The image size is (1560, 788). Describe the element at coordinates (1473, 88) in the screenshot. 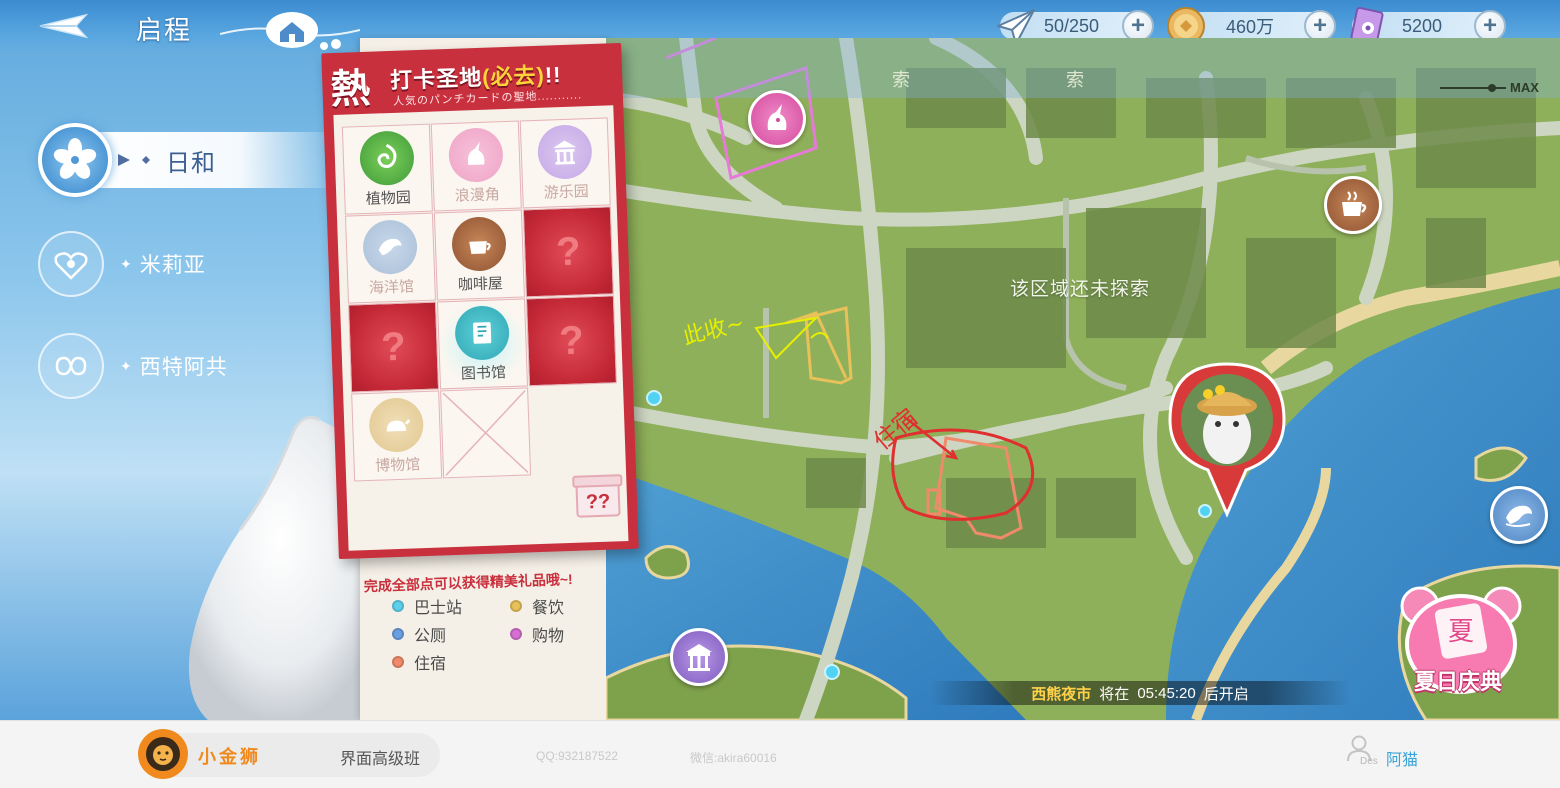

I see `zoom-slider-track` at that location.